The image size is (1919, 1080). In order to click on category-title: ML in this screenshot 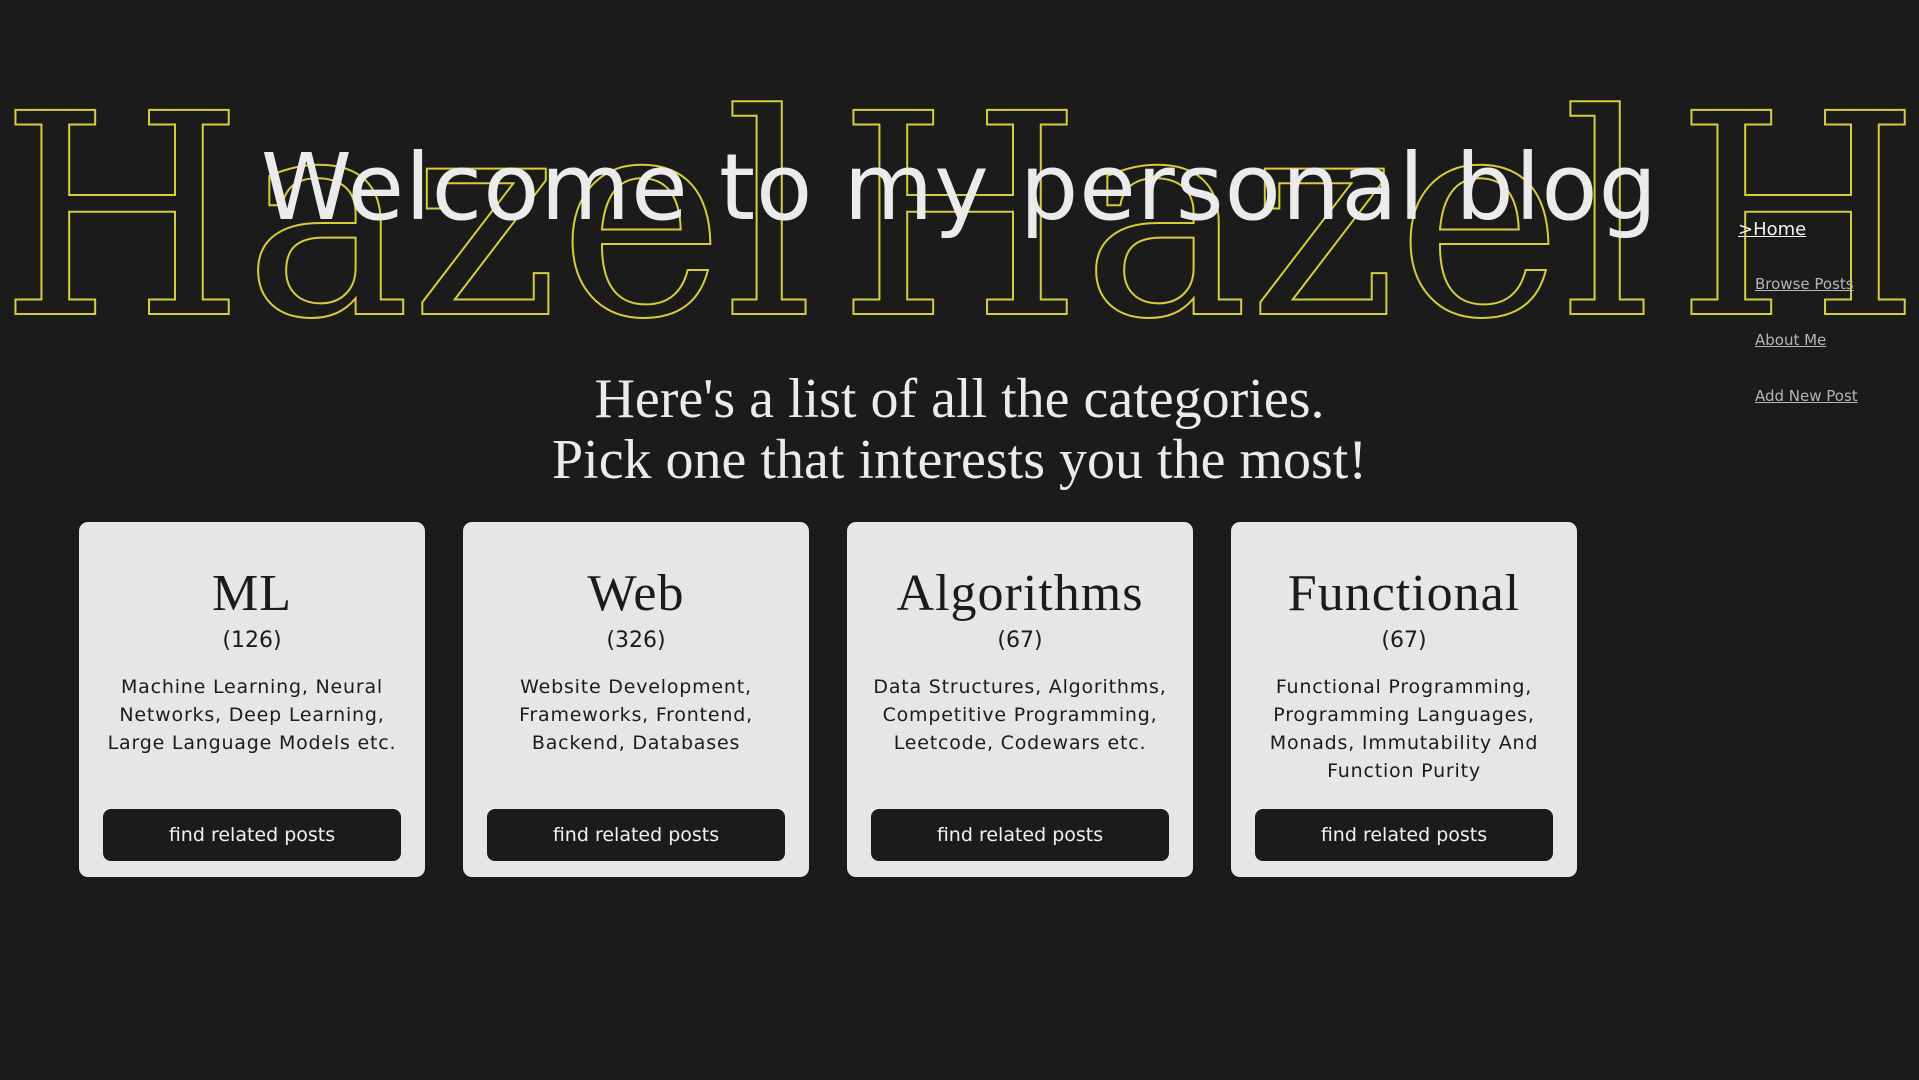, I will do `click(252, 593)`.